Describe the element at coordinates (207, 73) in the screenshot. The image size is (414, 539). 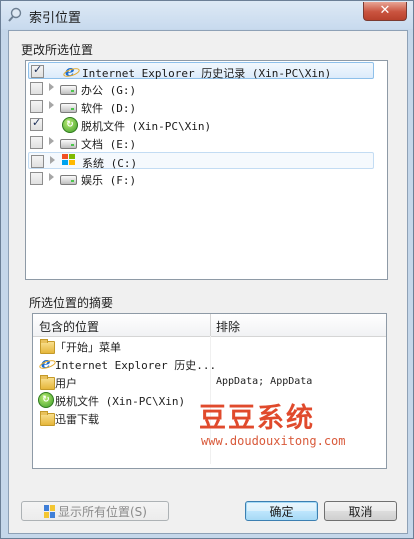
I see `tree-item-label: Internet Explorer 历史记录 (Xin-PC\Xin)` at that location.